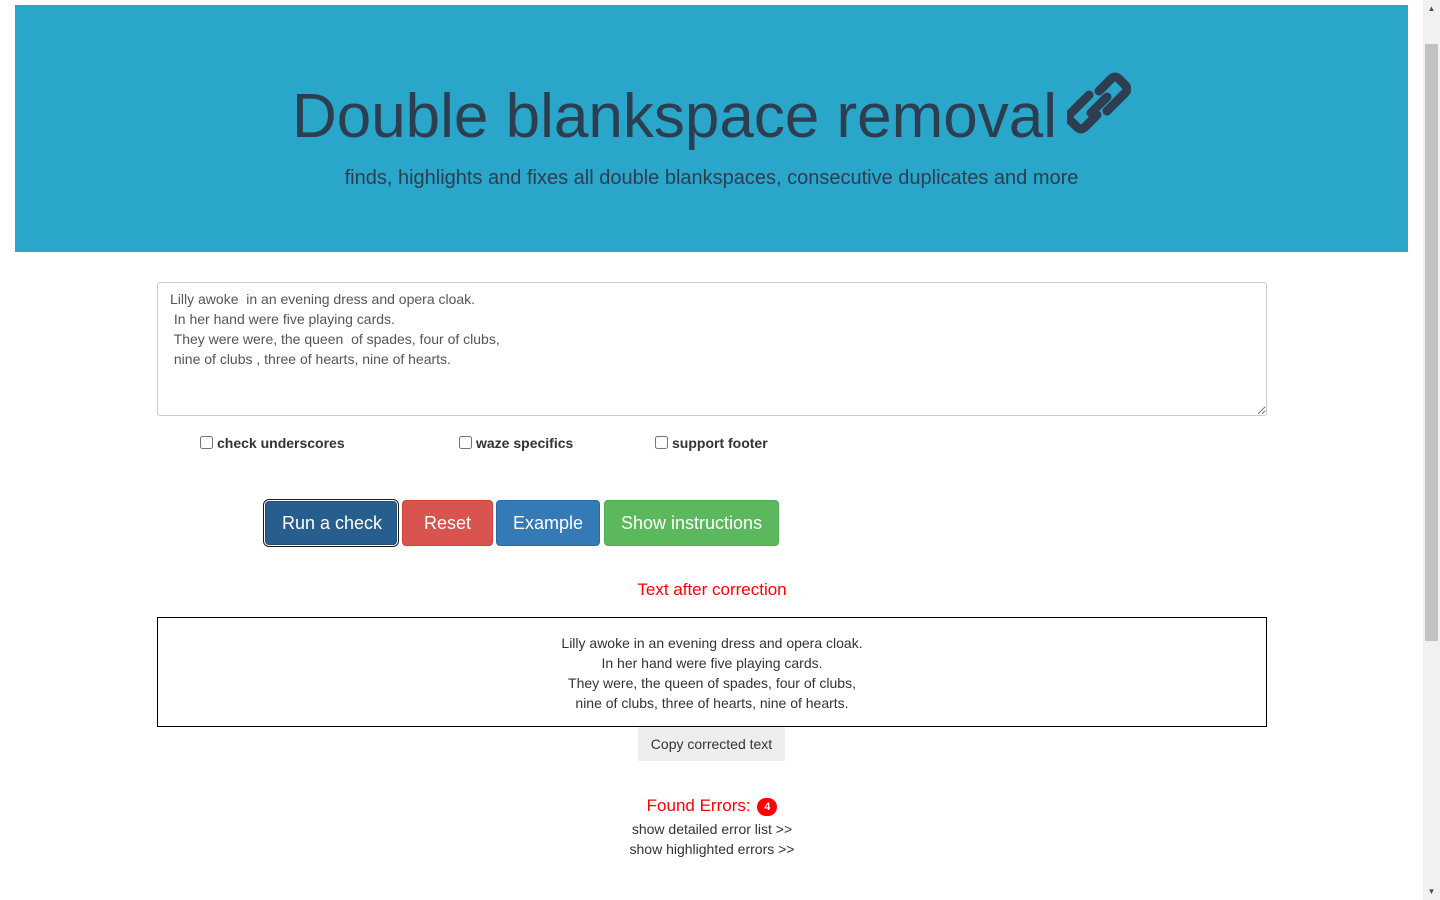  I want to click on text-input, so click(712, 349).